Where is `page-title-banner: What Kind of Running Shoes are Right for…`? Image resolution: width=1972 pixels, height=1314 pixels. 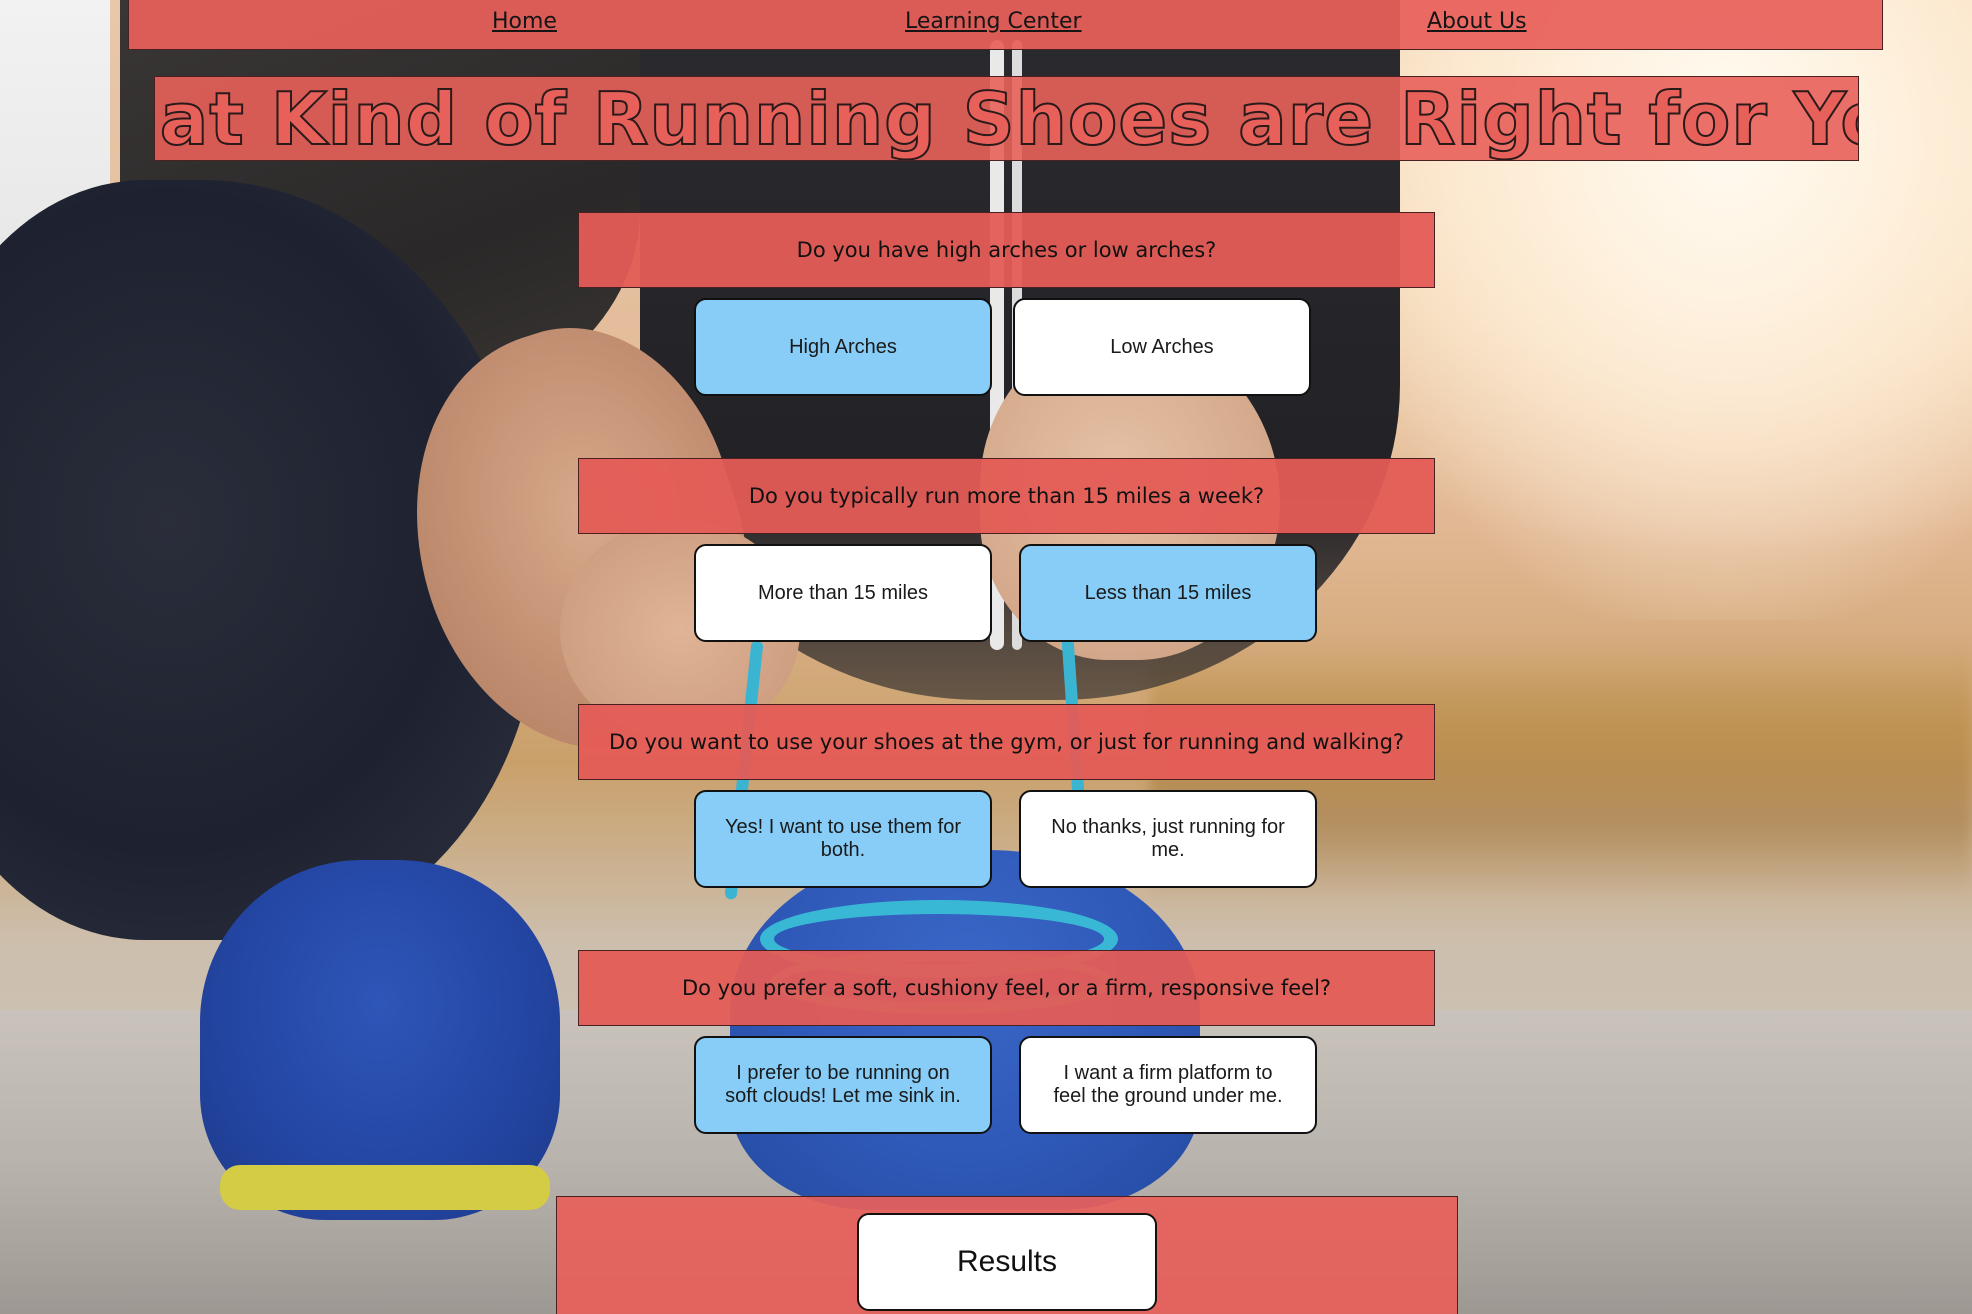
page-title-banner: What Kind of Running Shoes are Right for… is located at coordinates (1006, 118).